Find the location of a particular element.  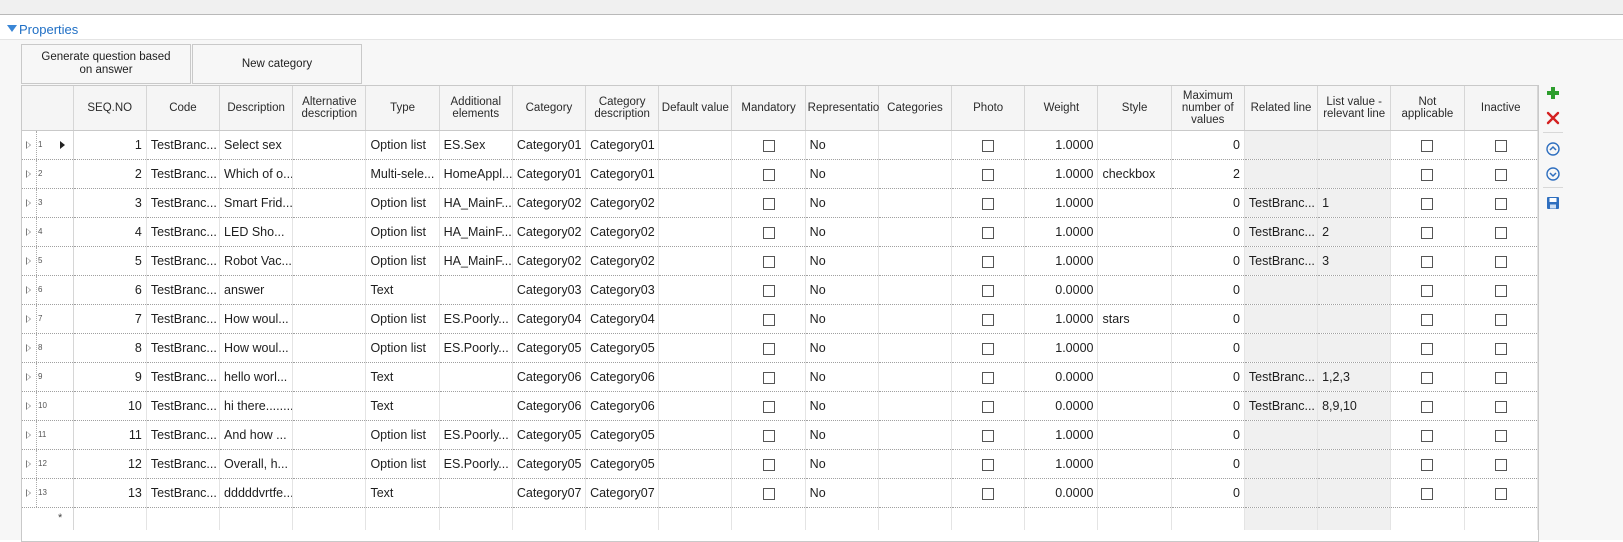

style-cell: stars is located at coordinates (1134, 319).